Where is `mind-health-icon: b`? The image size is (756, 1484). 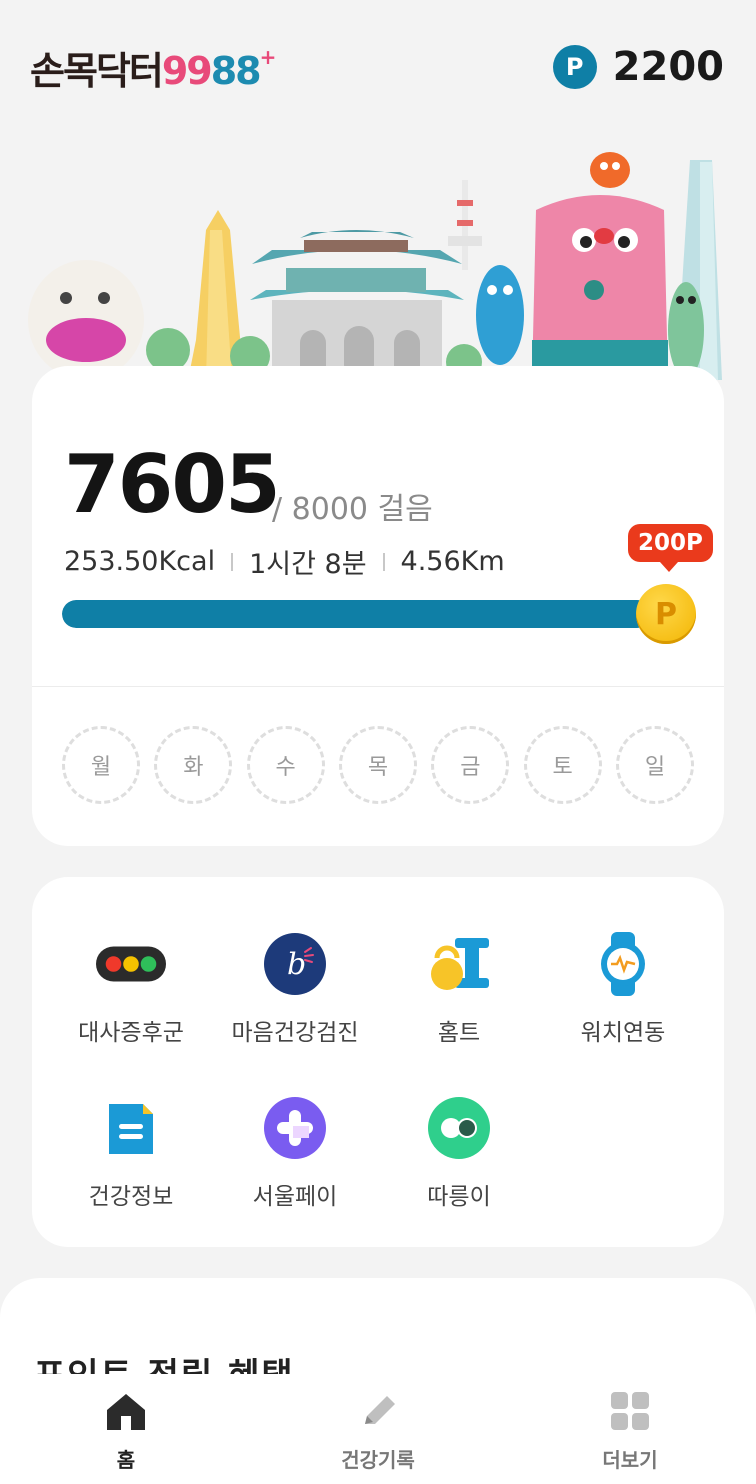
mind-health-icon: b is located at coordinates (295, 964).